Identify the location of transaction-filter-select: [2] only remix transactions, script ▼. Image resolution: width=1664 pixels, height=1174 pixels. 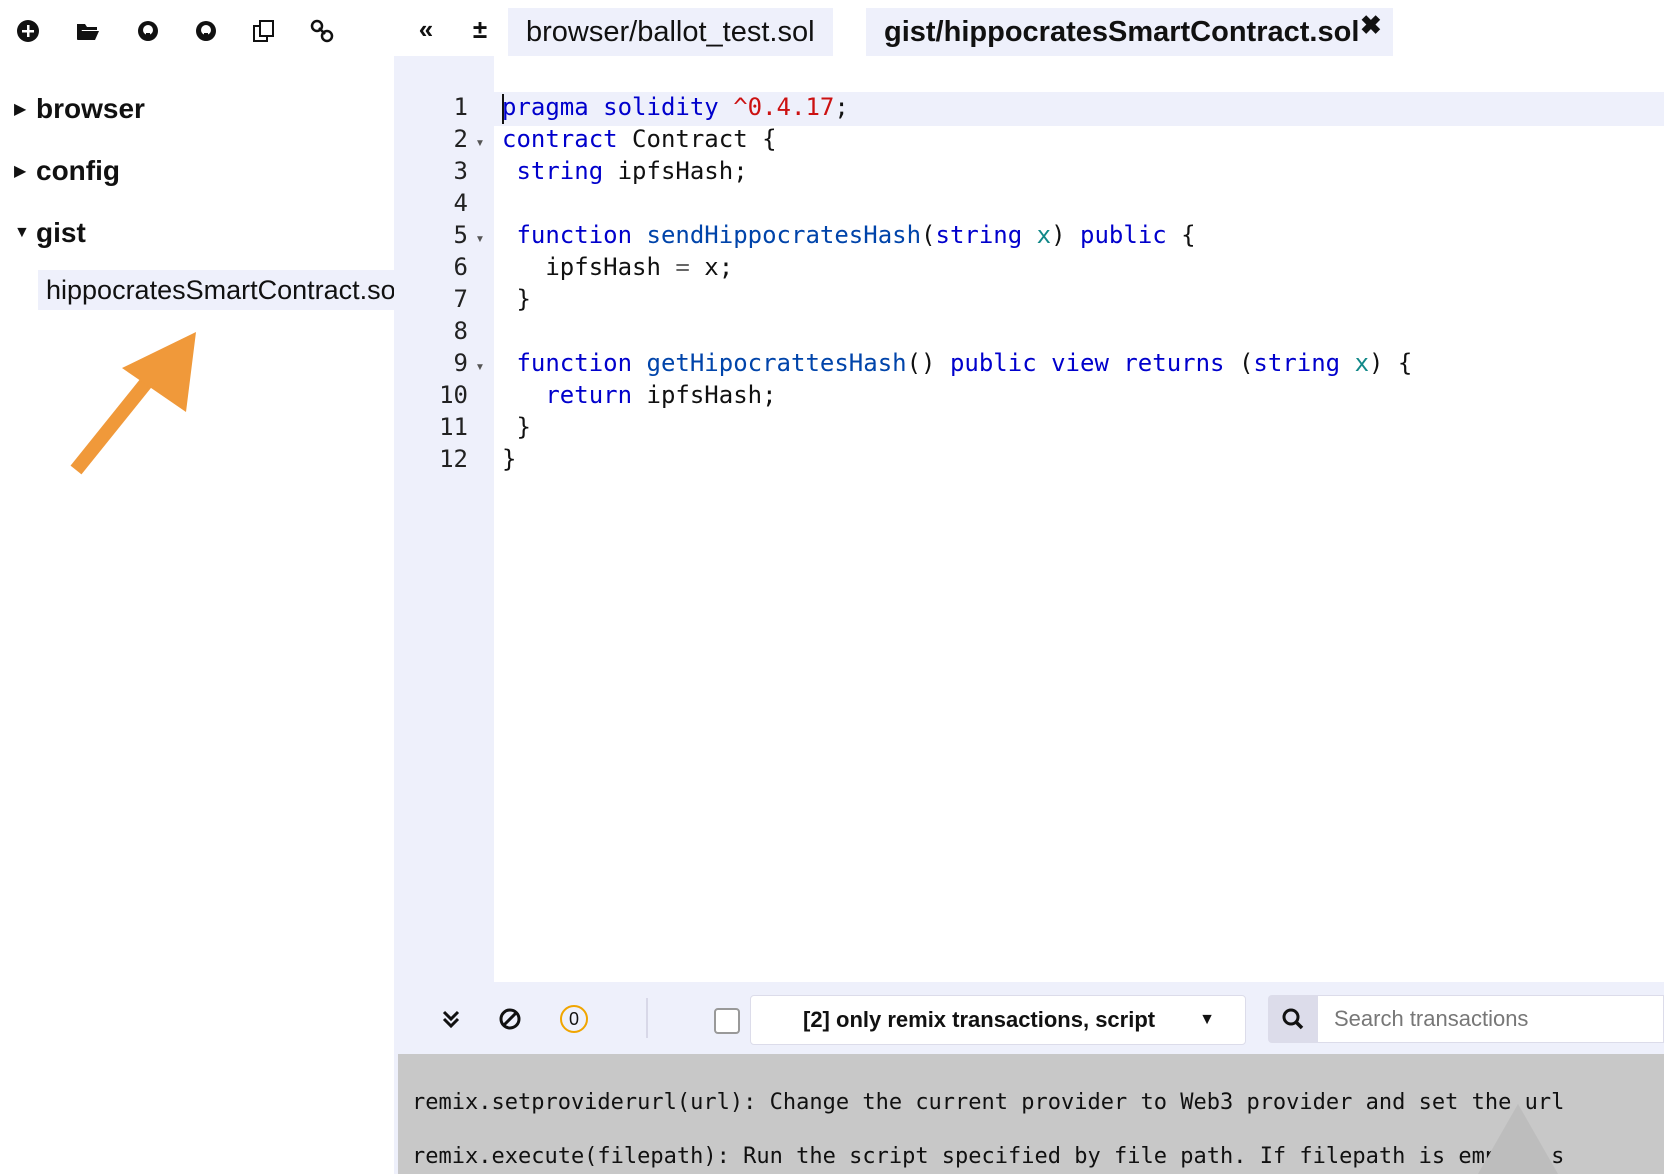
(998, 1020).